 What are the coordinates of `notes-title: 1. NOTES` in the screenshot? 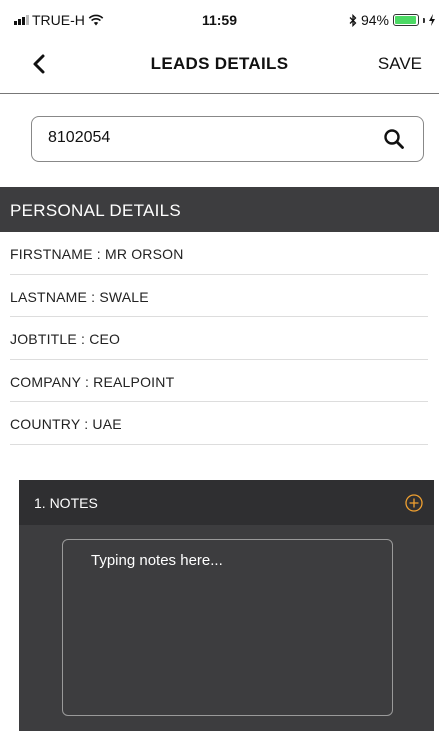 It's located at (66, 503).